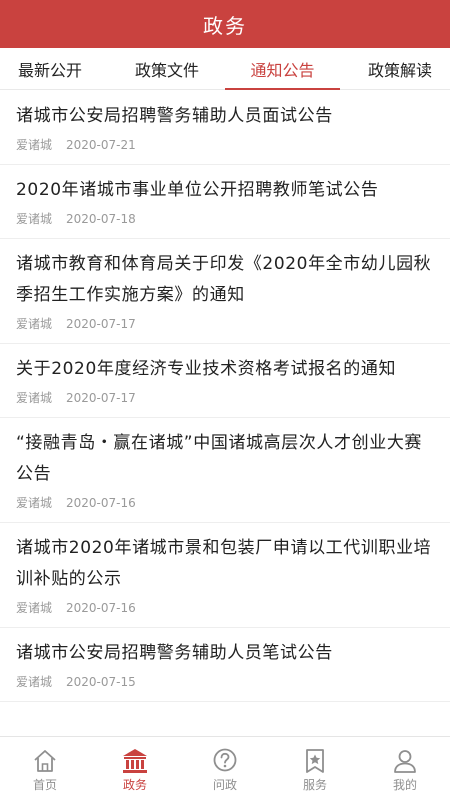  What do you see at coordinates (101, 145) in the screenshot?
I see `item-date: 2020-07-21` at bounding box center [101, 145].